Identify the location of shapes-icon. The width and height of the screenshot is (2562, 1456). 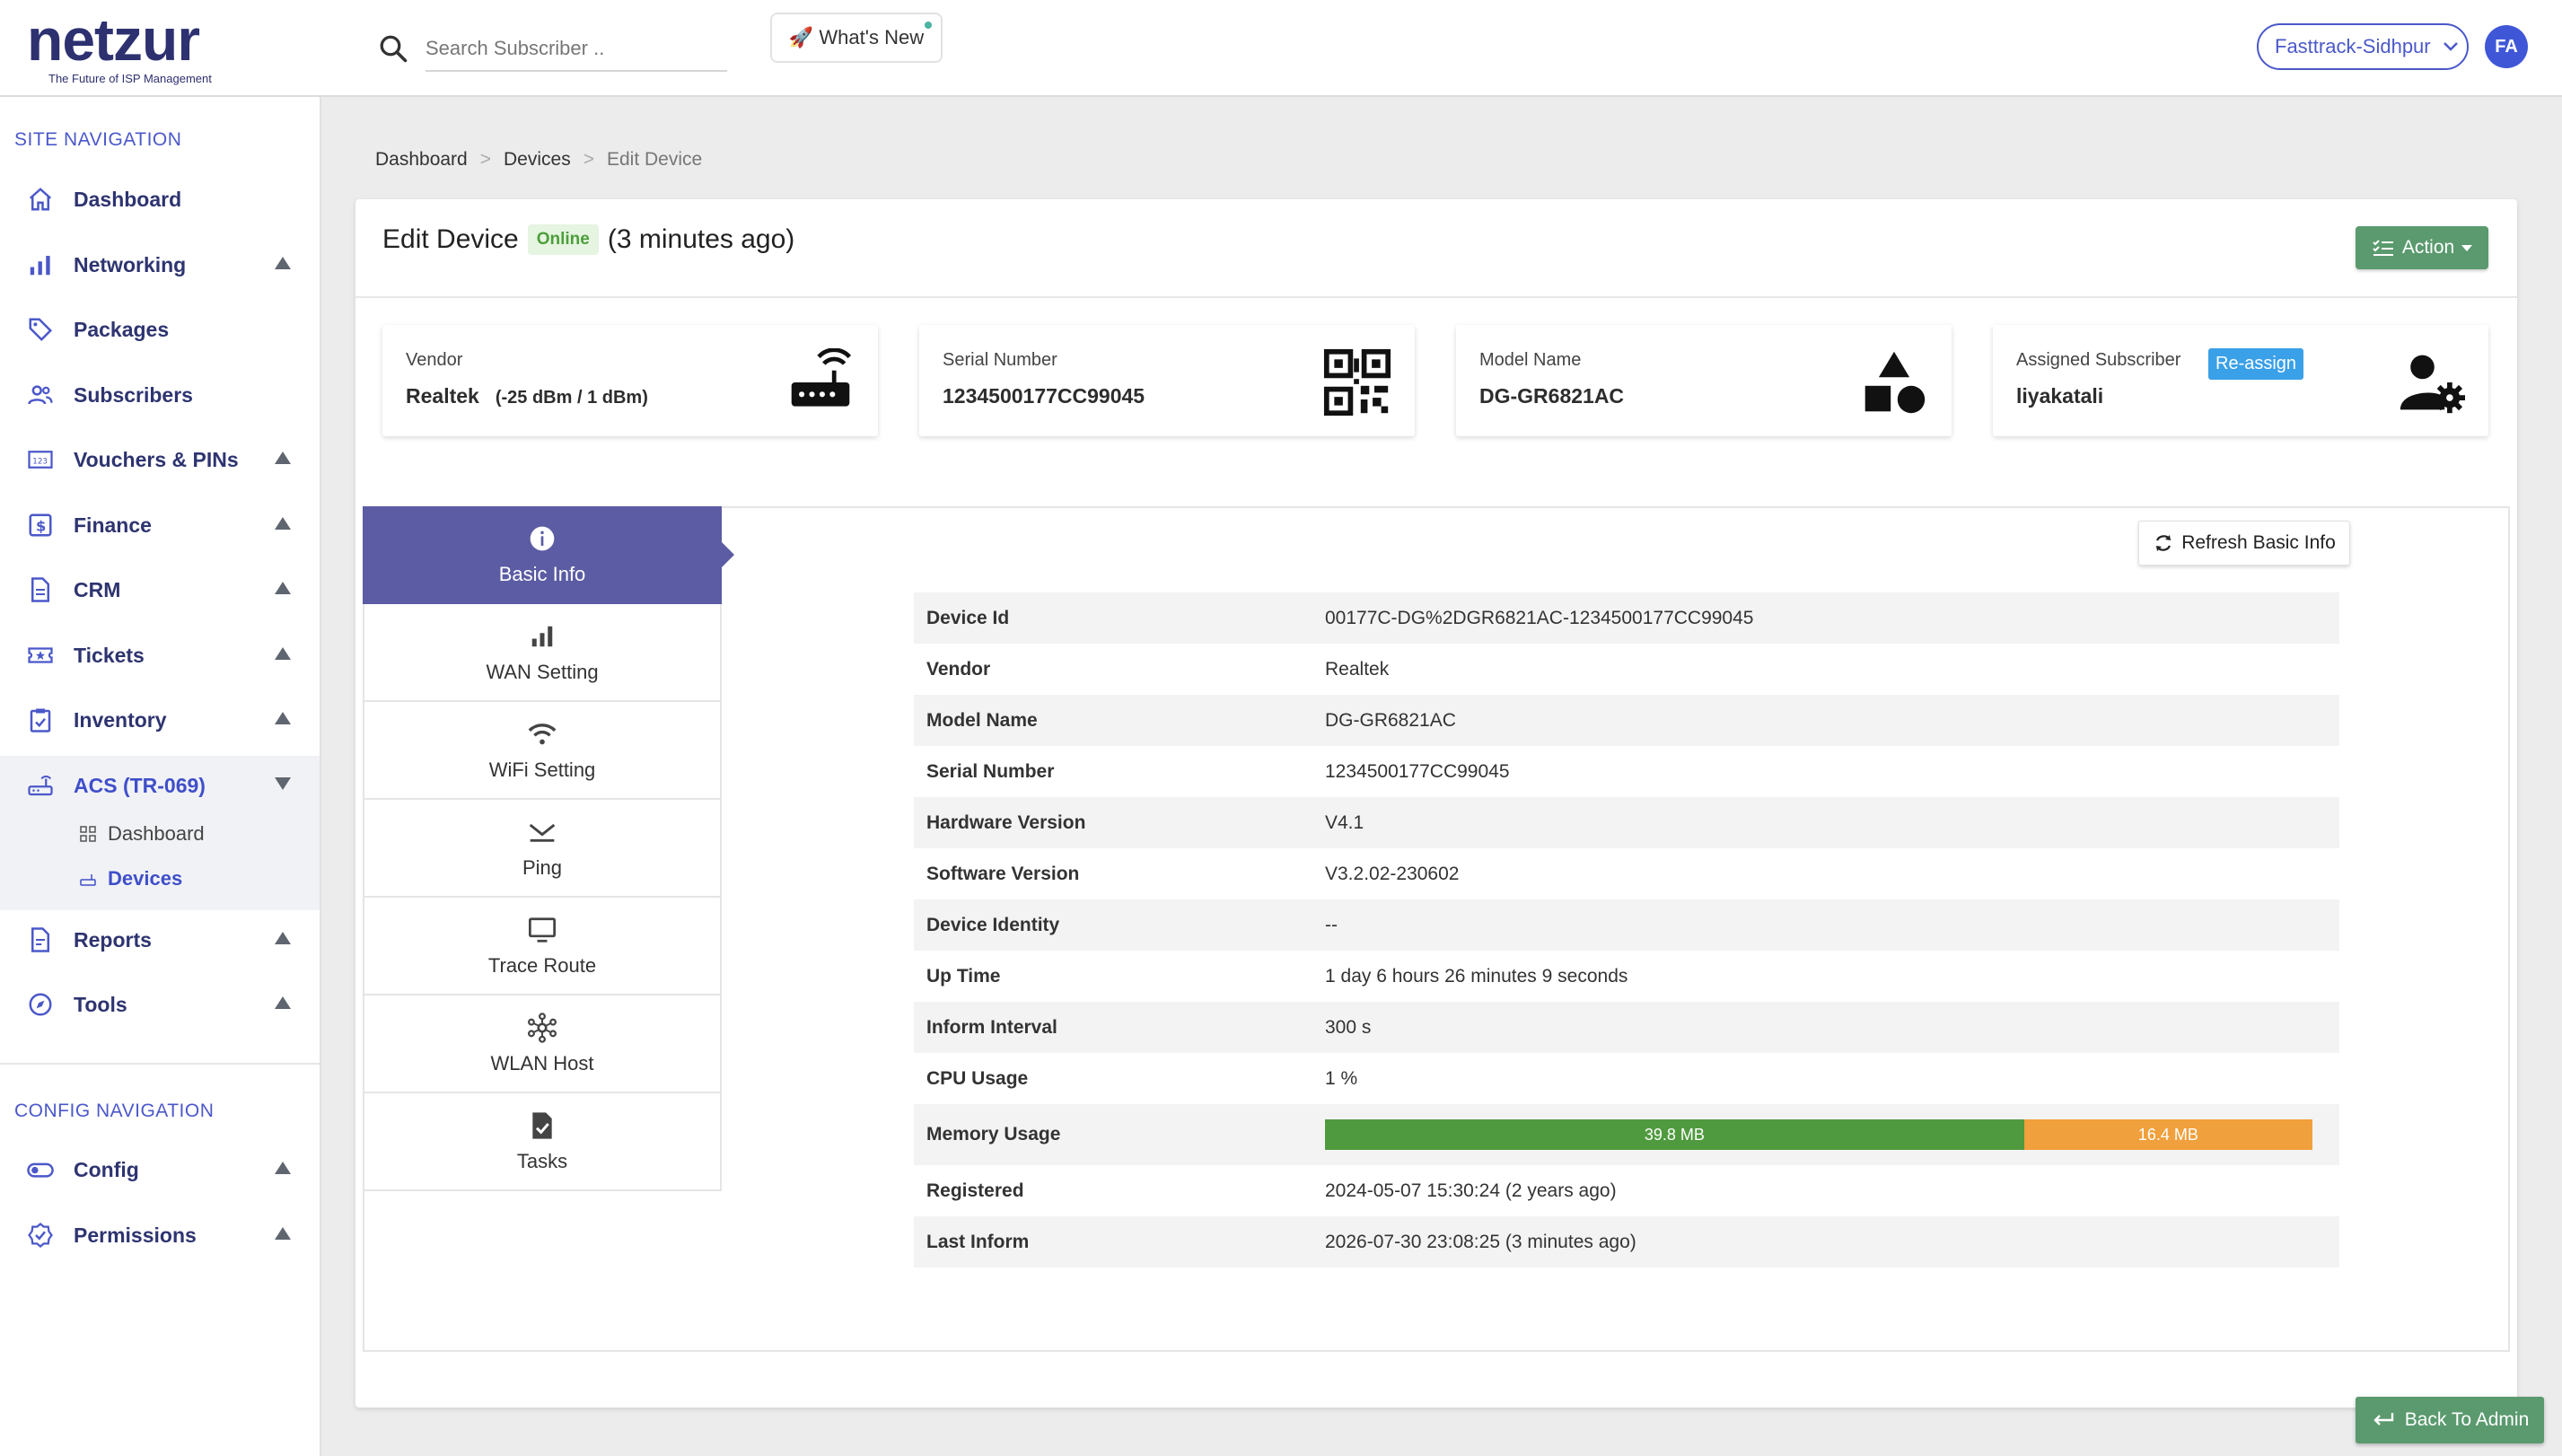
(1895, 382).